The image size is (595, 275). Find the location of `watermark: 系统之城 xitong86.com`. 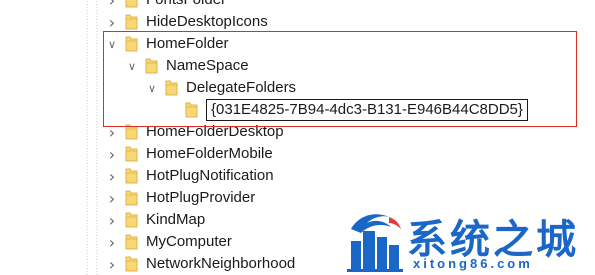

watermark: 系统之城 xitong86.com is located at coordinates (467, 238).